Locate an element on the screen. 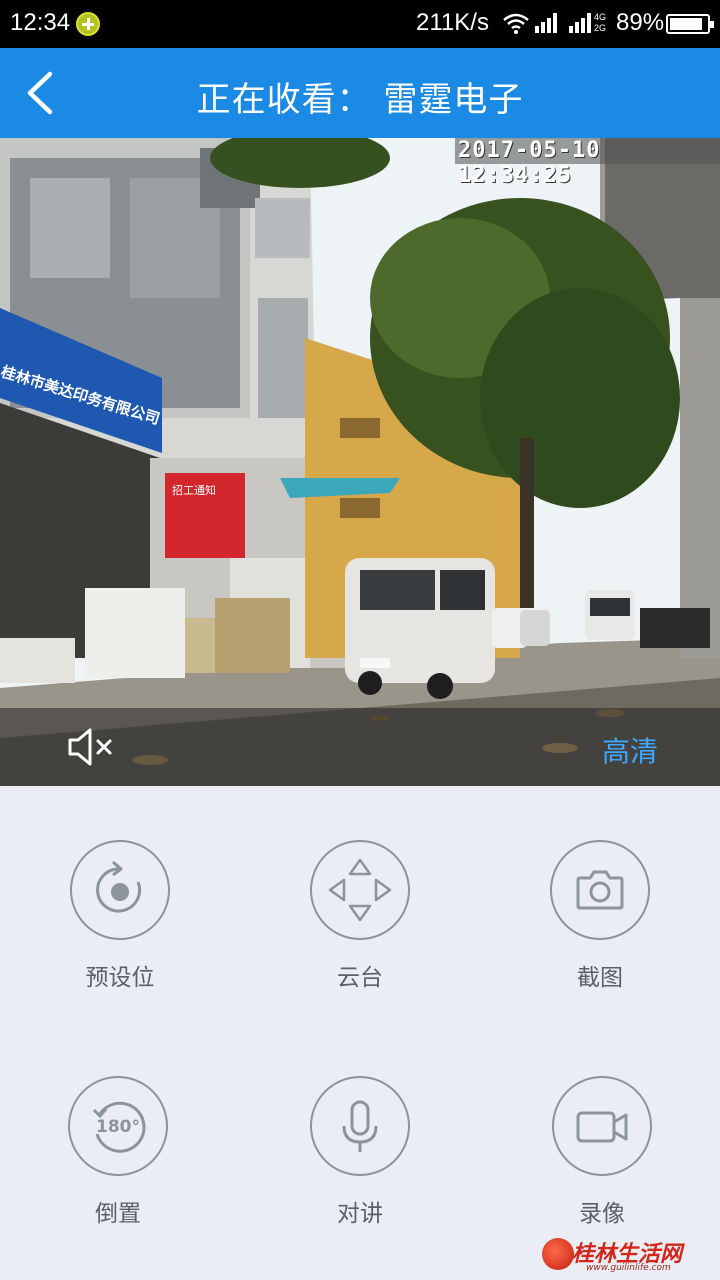 The height and width of the screenshot is (1280, 720). ptz-button: 云台 is located at coordinates (360, 925).